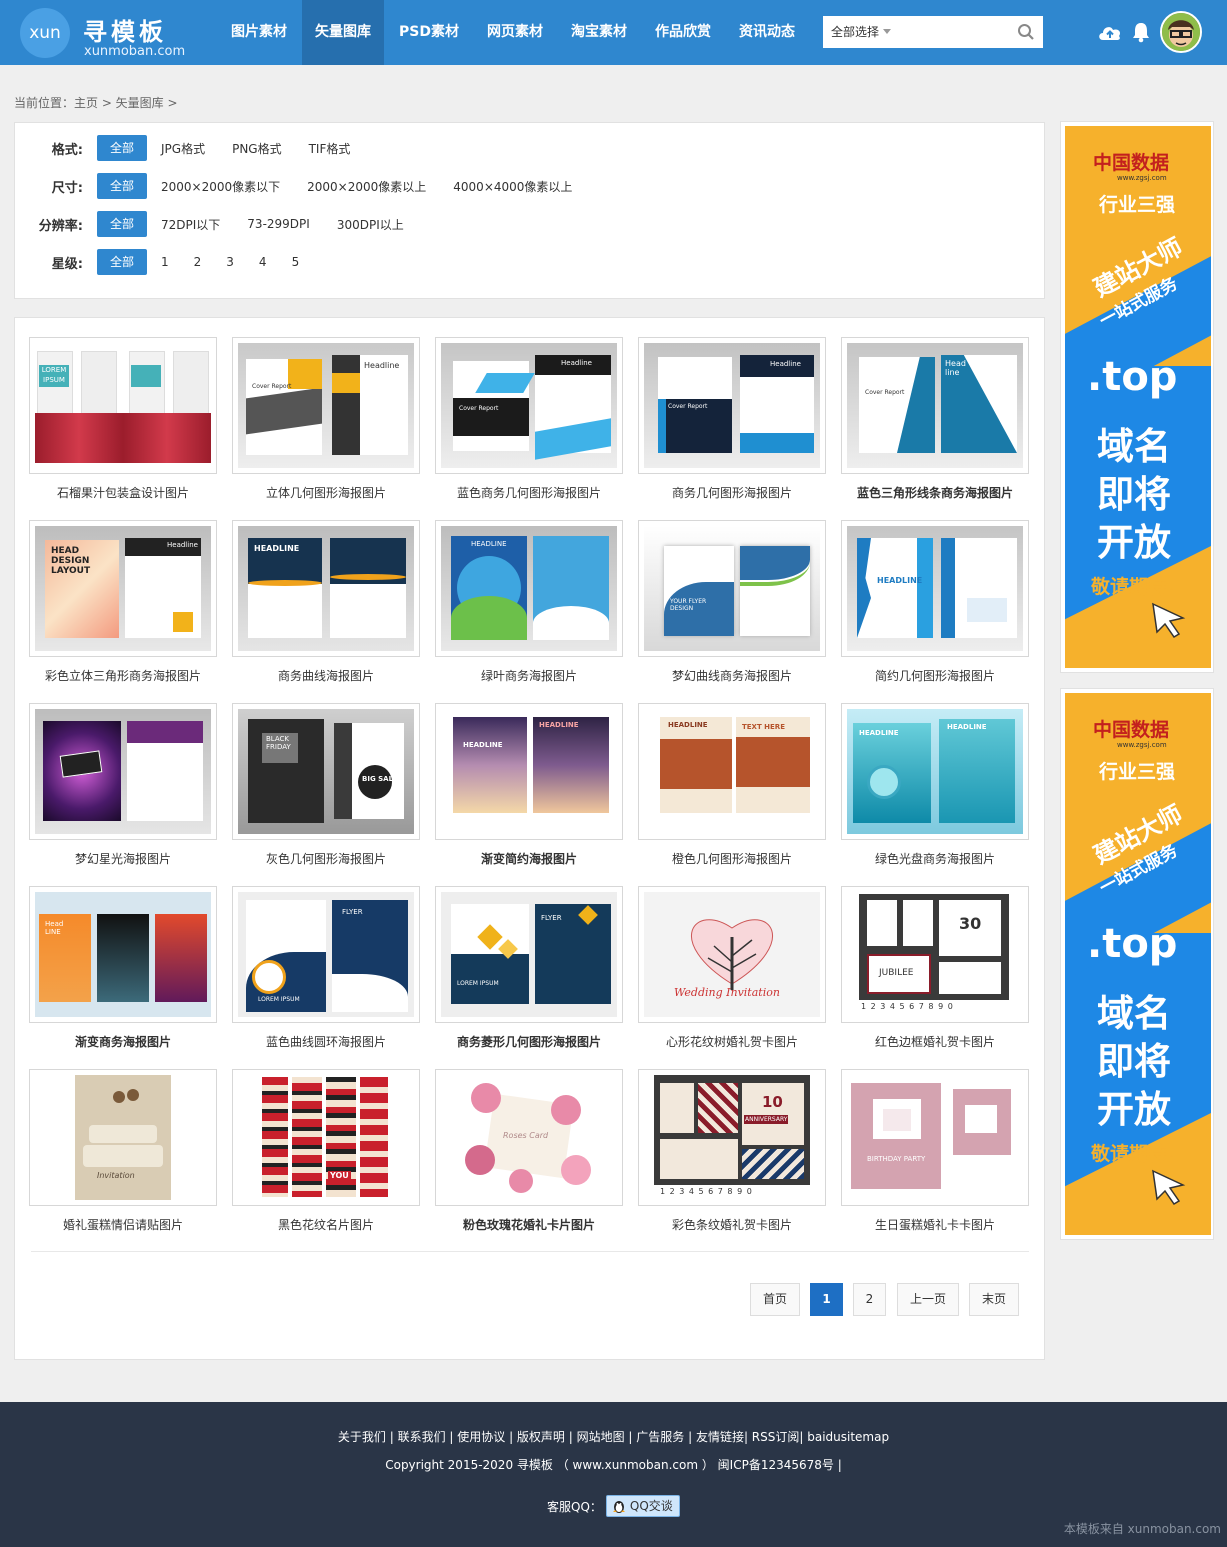 The height and width of the screenshot is (1547, 1227). What do you see at coordinates (190, 224) in the screenshot?
I see `filter-option: 72DPI以下` at bounding box center [190, 224].